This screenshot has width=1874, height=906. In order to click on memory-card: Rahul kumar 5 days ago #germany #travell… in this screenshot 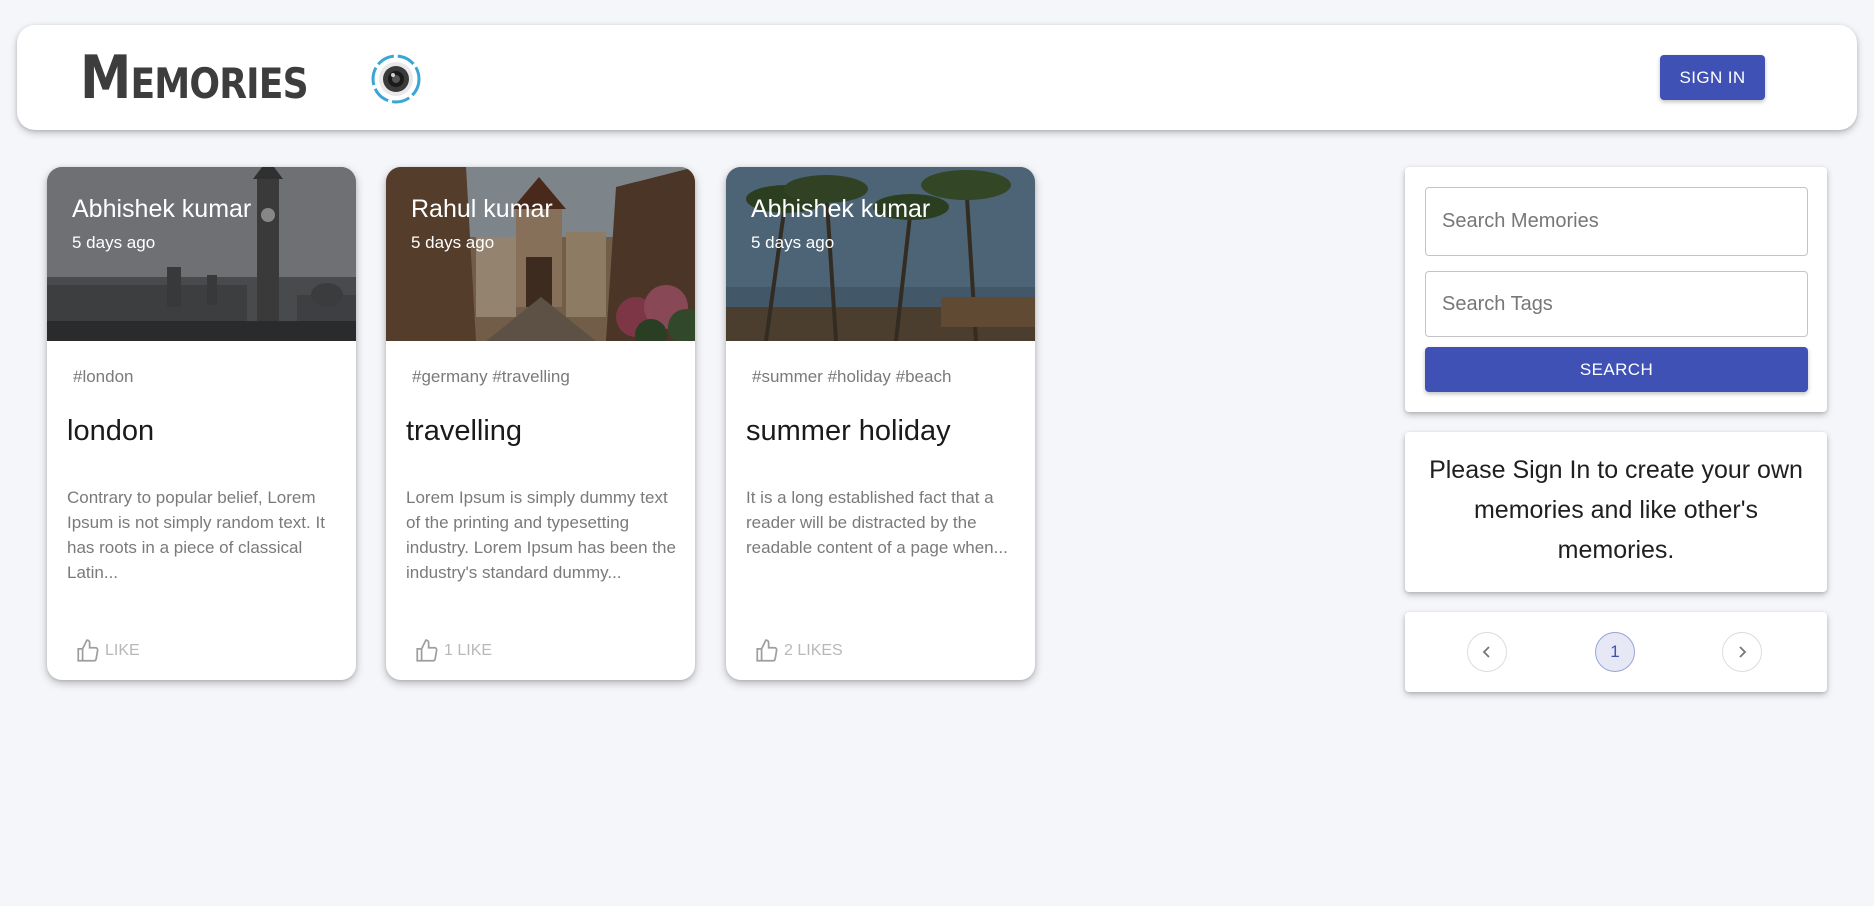, I will do `click(540, 423)`.